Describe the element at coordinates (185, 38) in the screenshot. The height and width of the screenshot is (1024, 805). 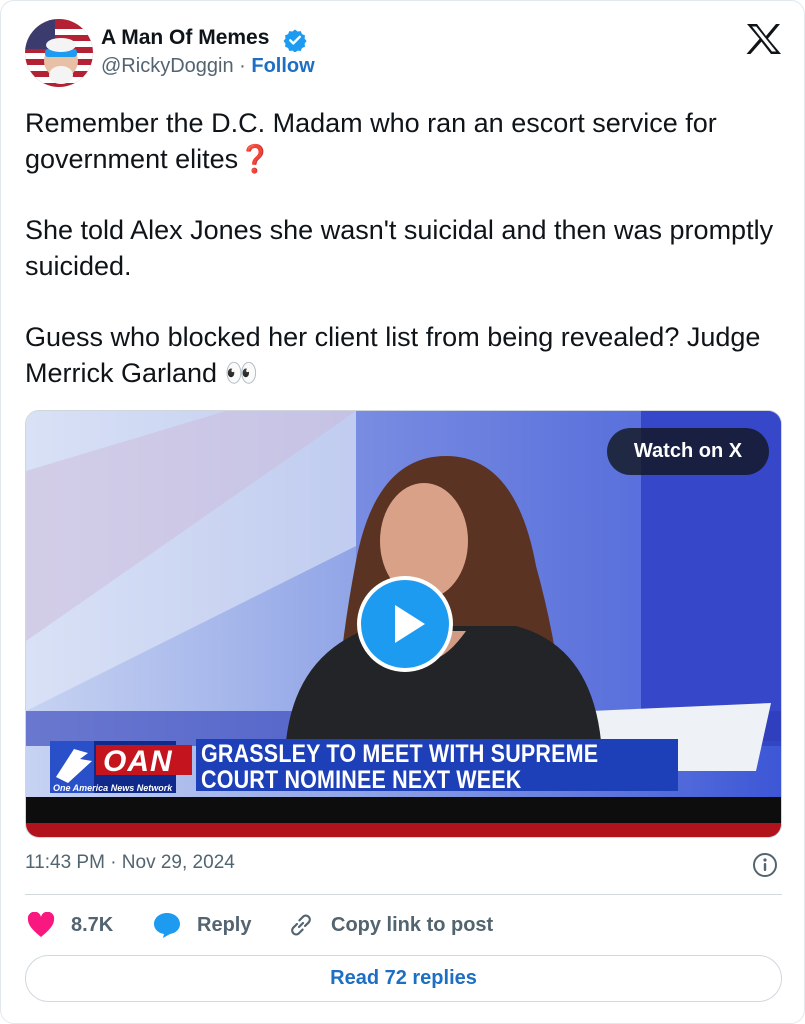
I see `author-display-name: A Man Of Memes` at that location.